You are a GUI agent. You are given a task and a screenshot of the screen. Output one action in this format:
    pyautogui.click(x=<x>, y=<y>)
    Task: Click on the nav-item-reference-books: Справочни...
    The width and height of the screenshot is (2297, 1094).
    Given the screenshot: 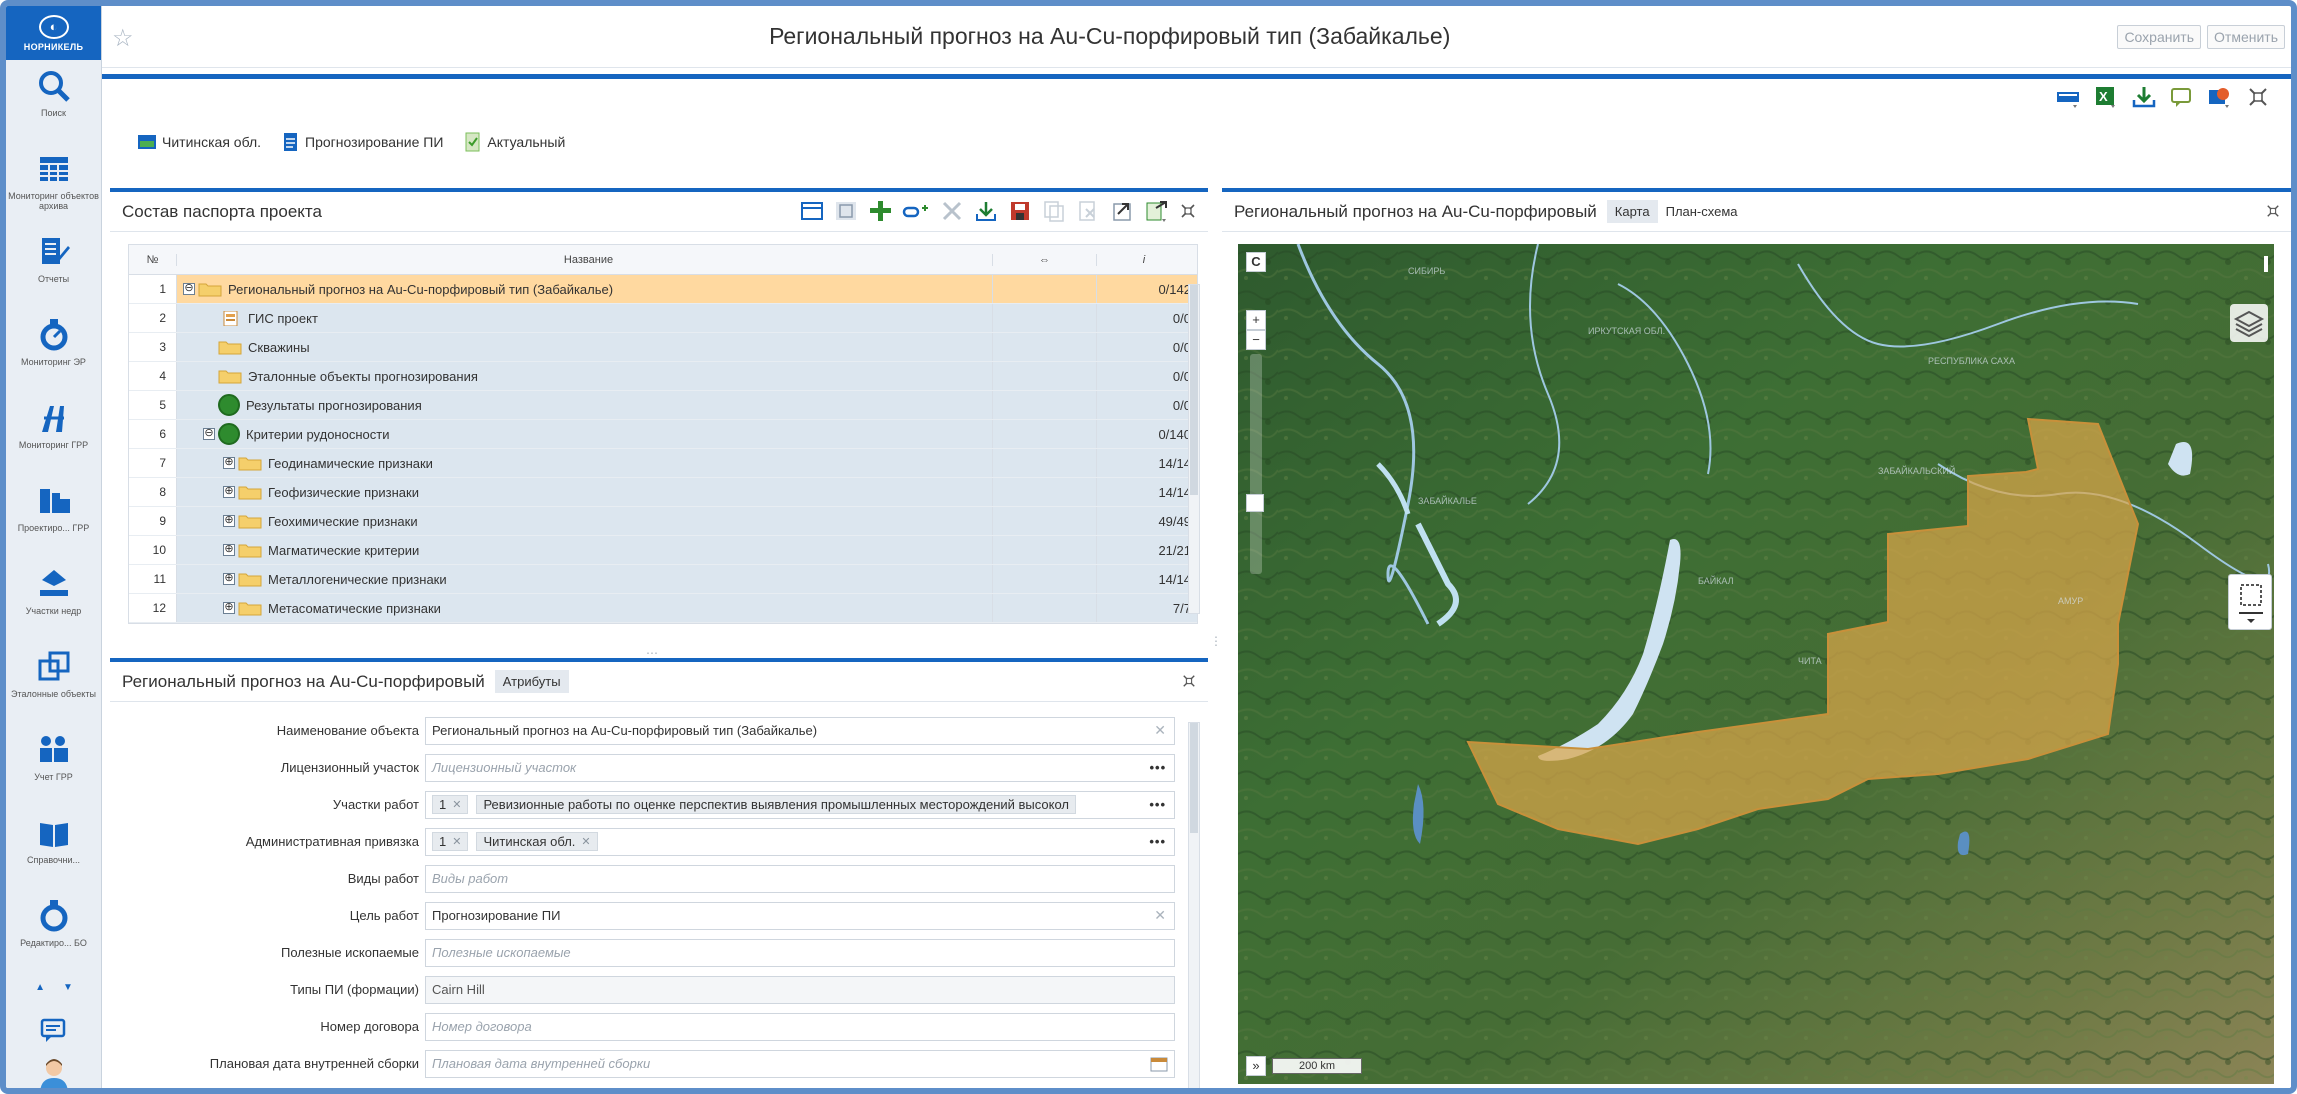 What is the action you would take?
    pyautogui.click(x=53, y=848)
    